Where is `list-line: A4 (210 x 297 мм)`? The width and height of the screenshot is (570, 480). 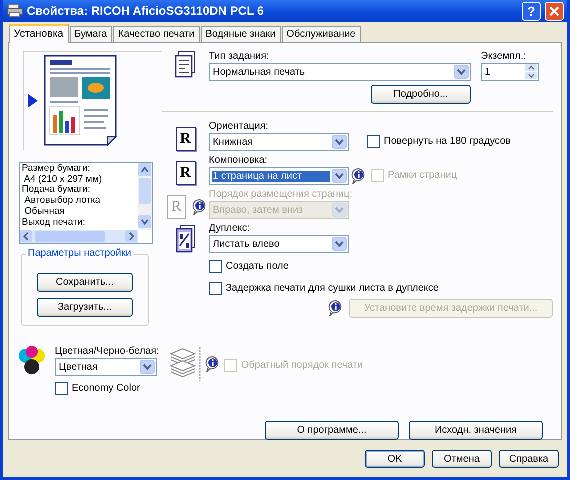
list-line: A4 (210 x 297 мм) is located at coordinates (63, 179).